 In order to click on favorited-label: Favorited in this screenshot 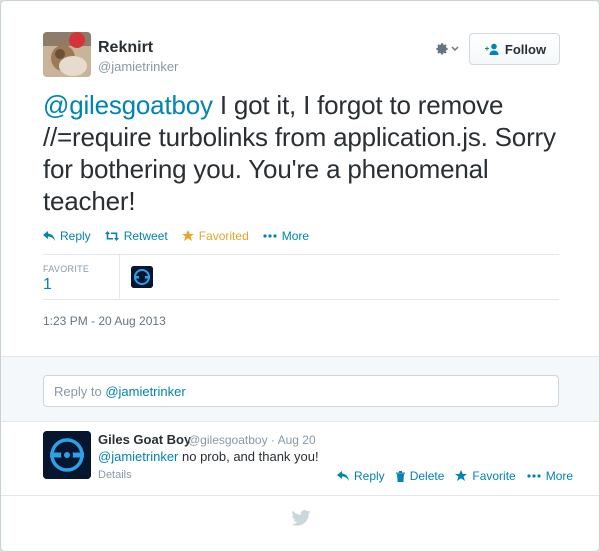, I will do `click(223, 236)`.